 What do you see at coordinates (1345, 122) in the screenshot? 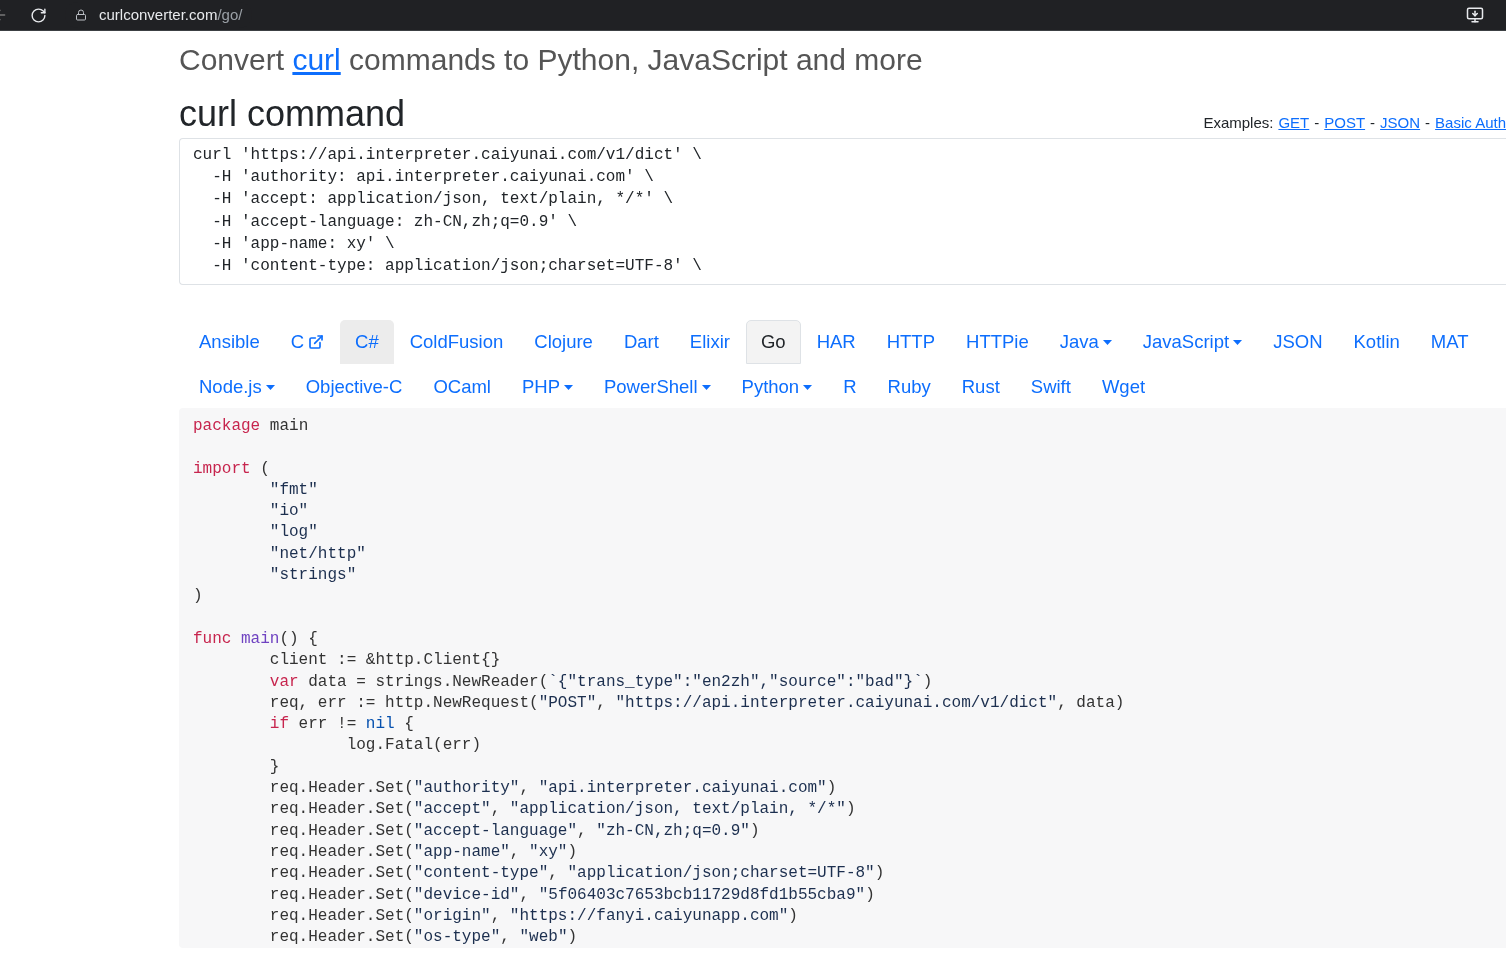
I see `example-link: POST` at bounding box center [1345, 122].